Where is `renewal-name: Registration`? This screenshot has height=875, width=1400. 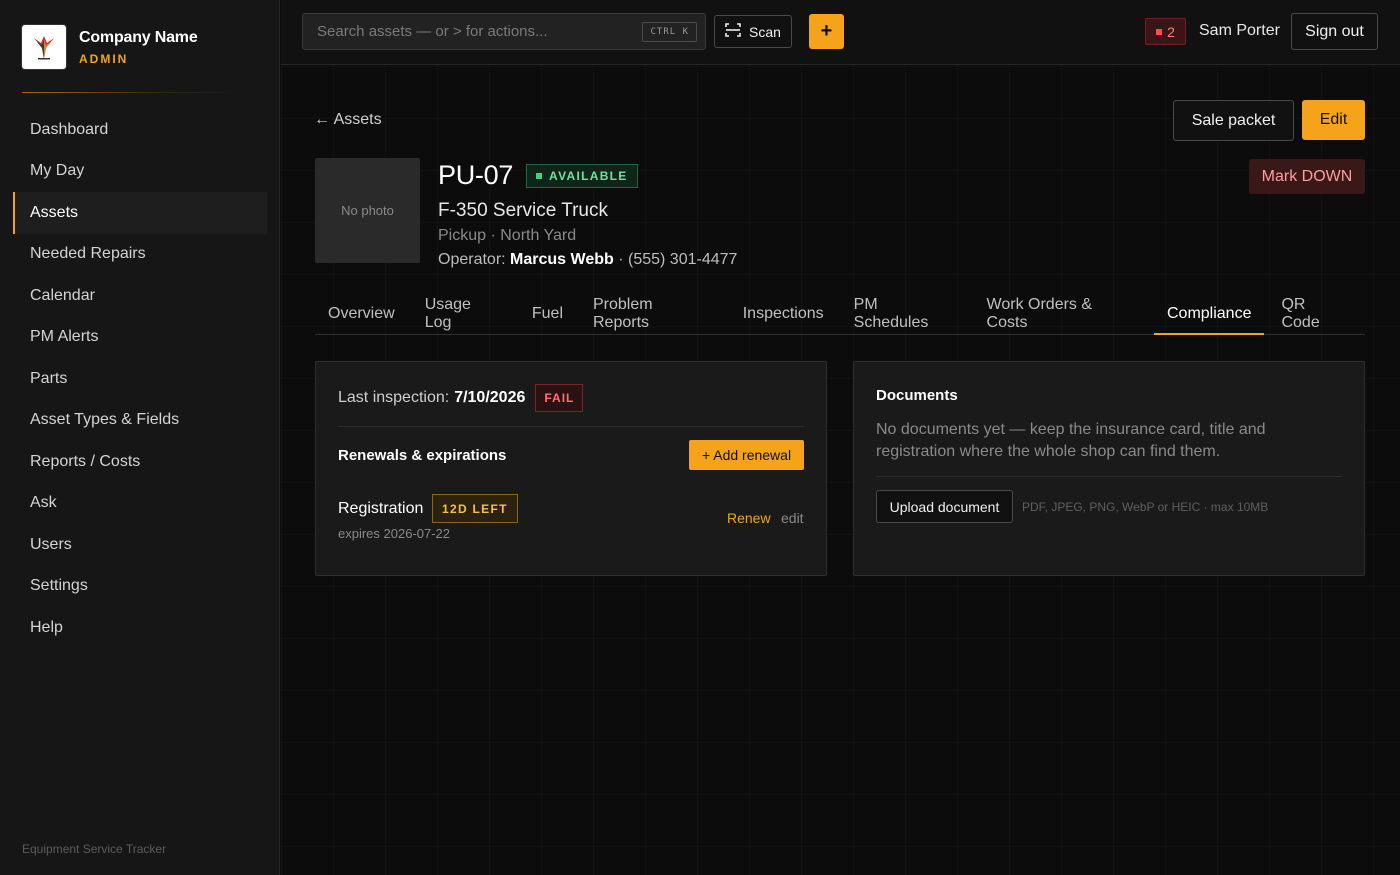
renewal-name: Registration is located at coordinates (381, 508).